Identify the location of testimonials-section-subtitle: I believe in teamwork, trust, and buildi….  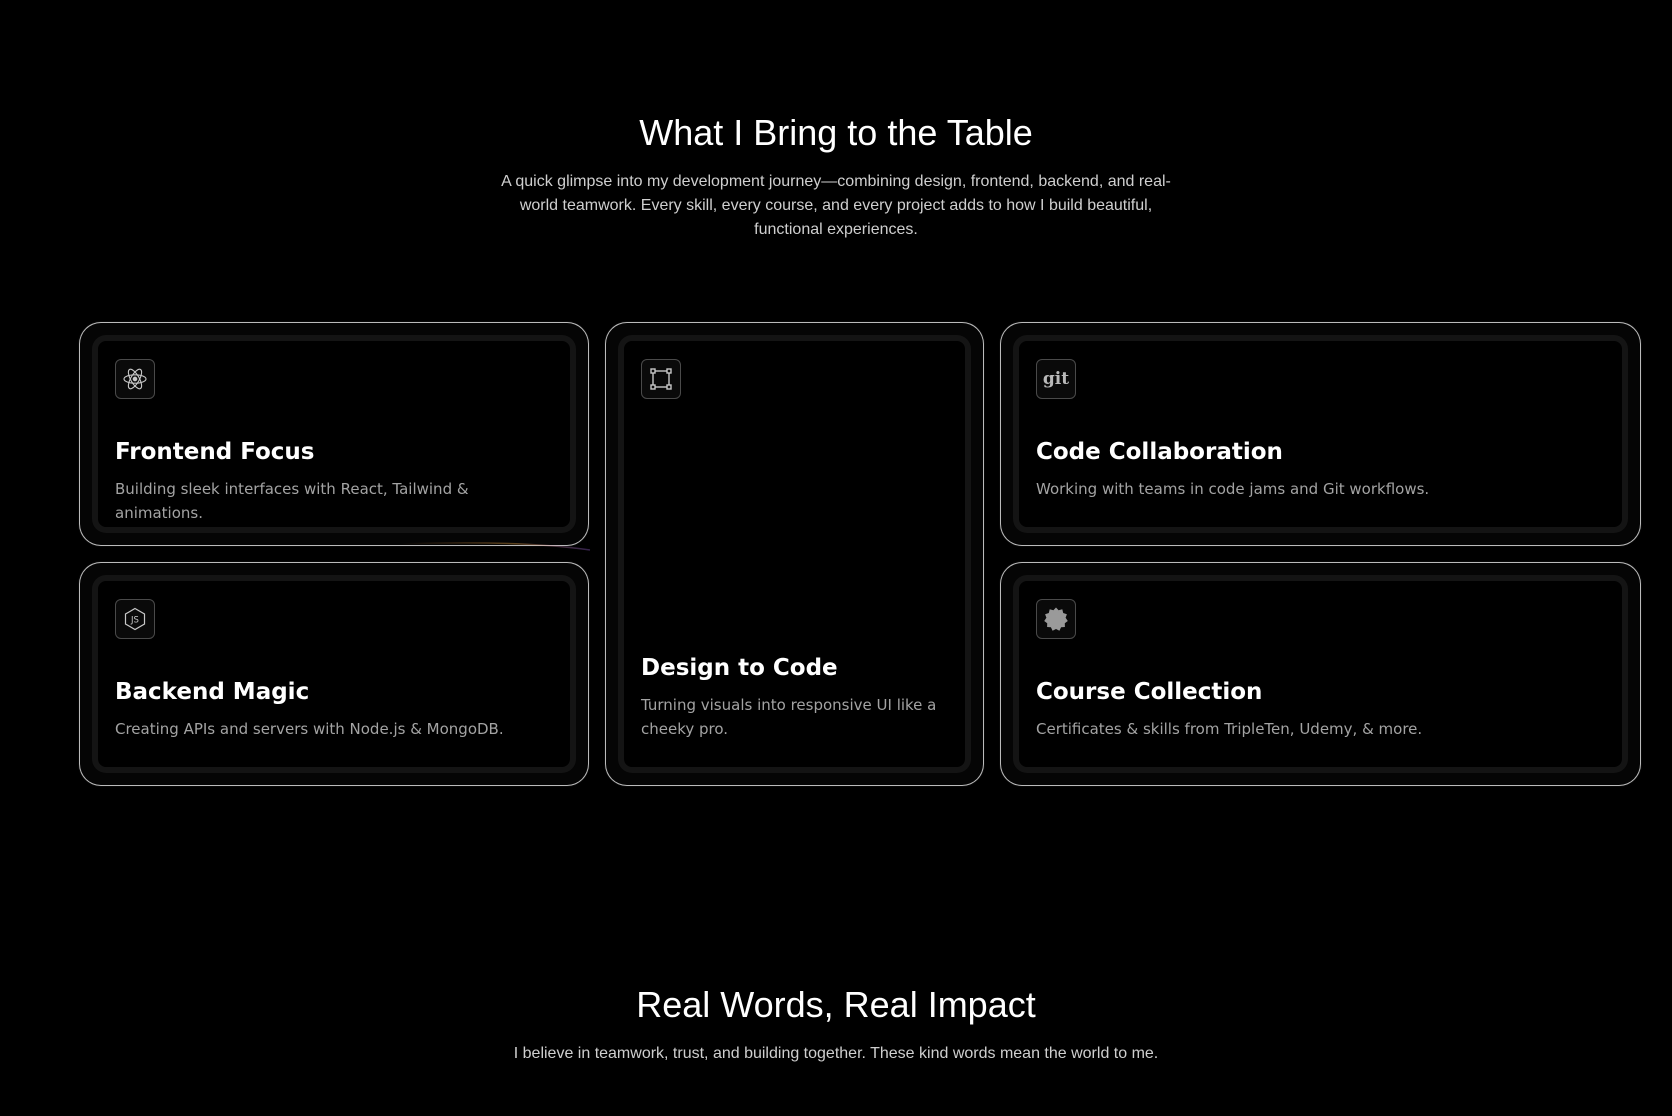
(836, 1053).